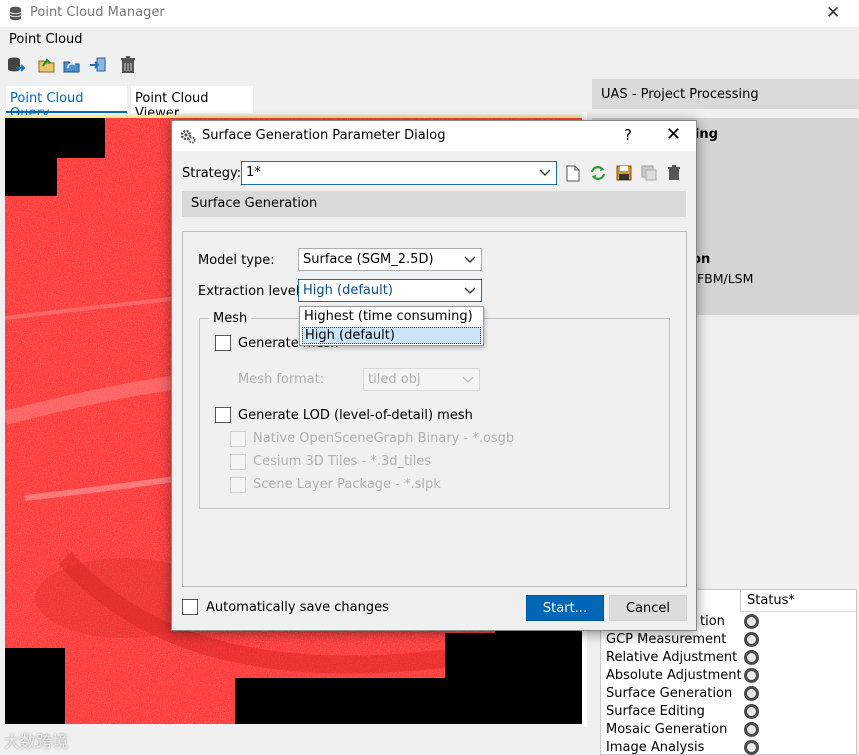  I want to click on model-type-value: Surface (SGM_2.5D), so click(368, 259).